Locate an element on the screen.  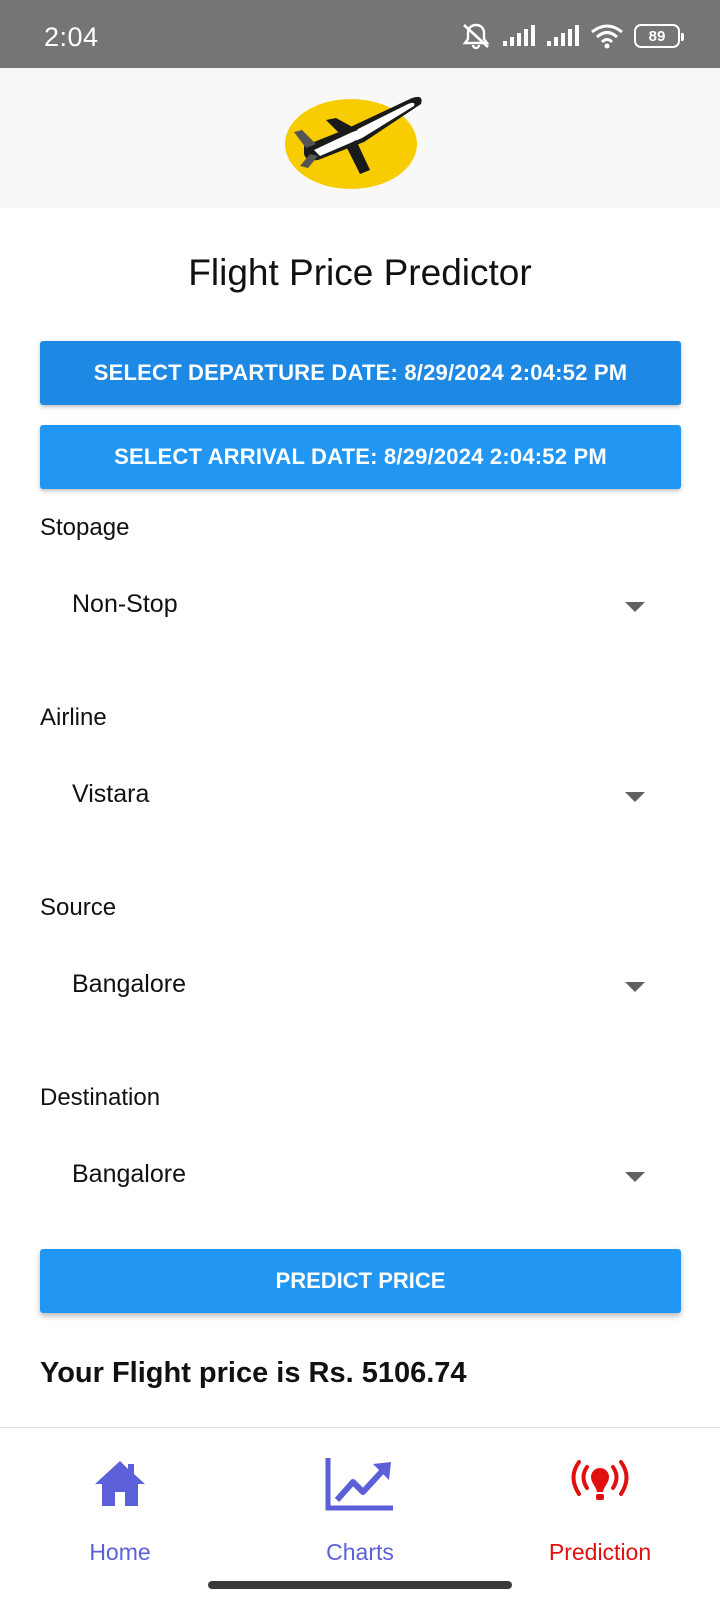
nav-item-charts: Charts is located at coordinates (360, 1503).